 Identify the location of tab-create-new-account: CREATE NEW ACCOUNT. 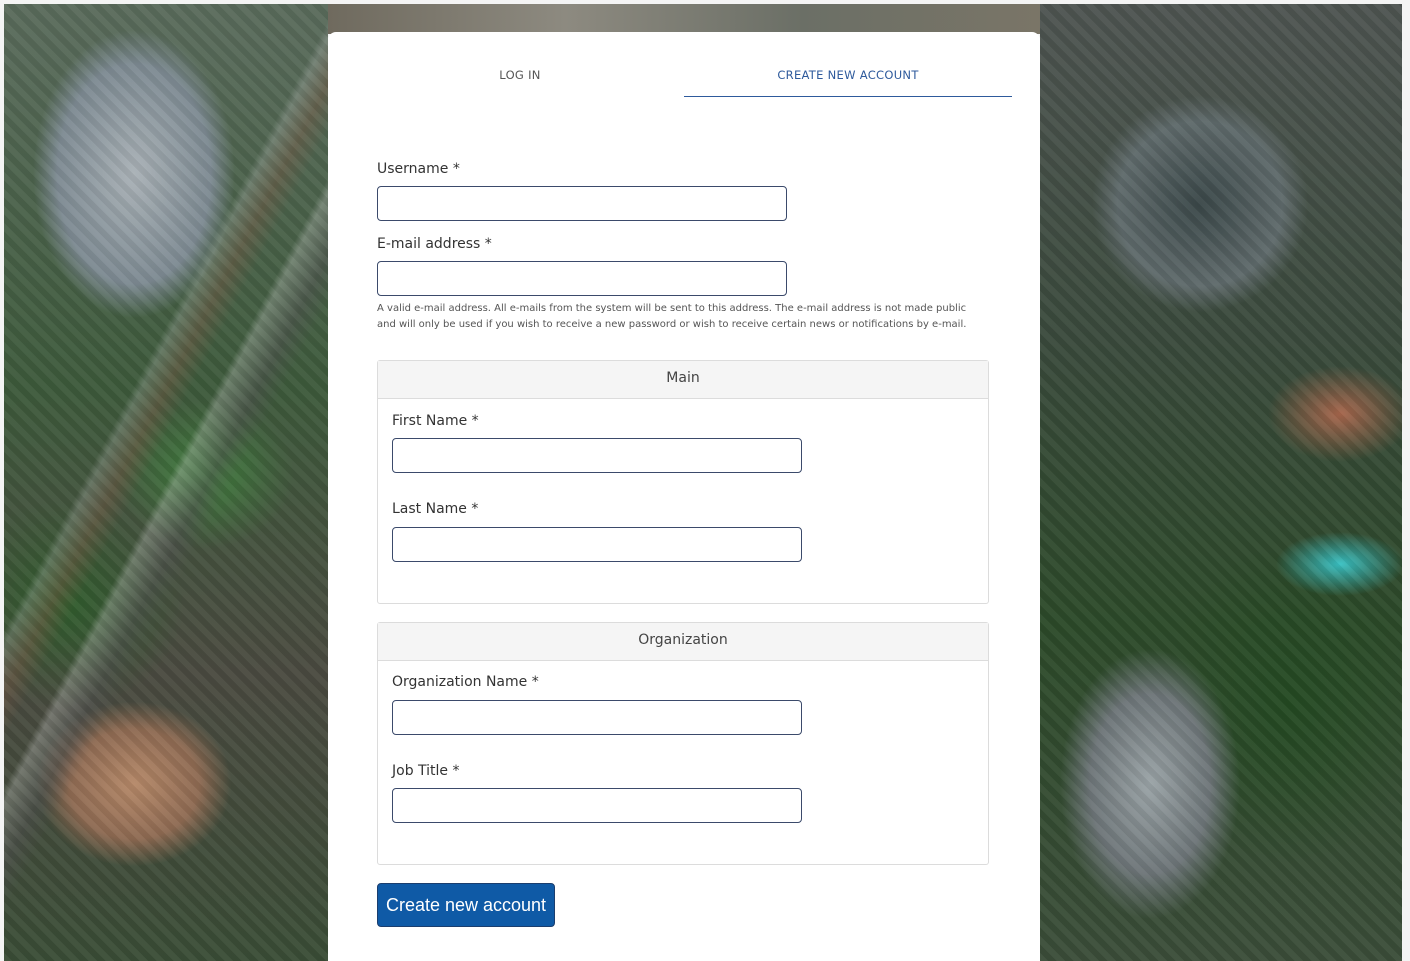
(848, 78).